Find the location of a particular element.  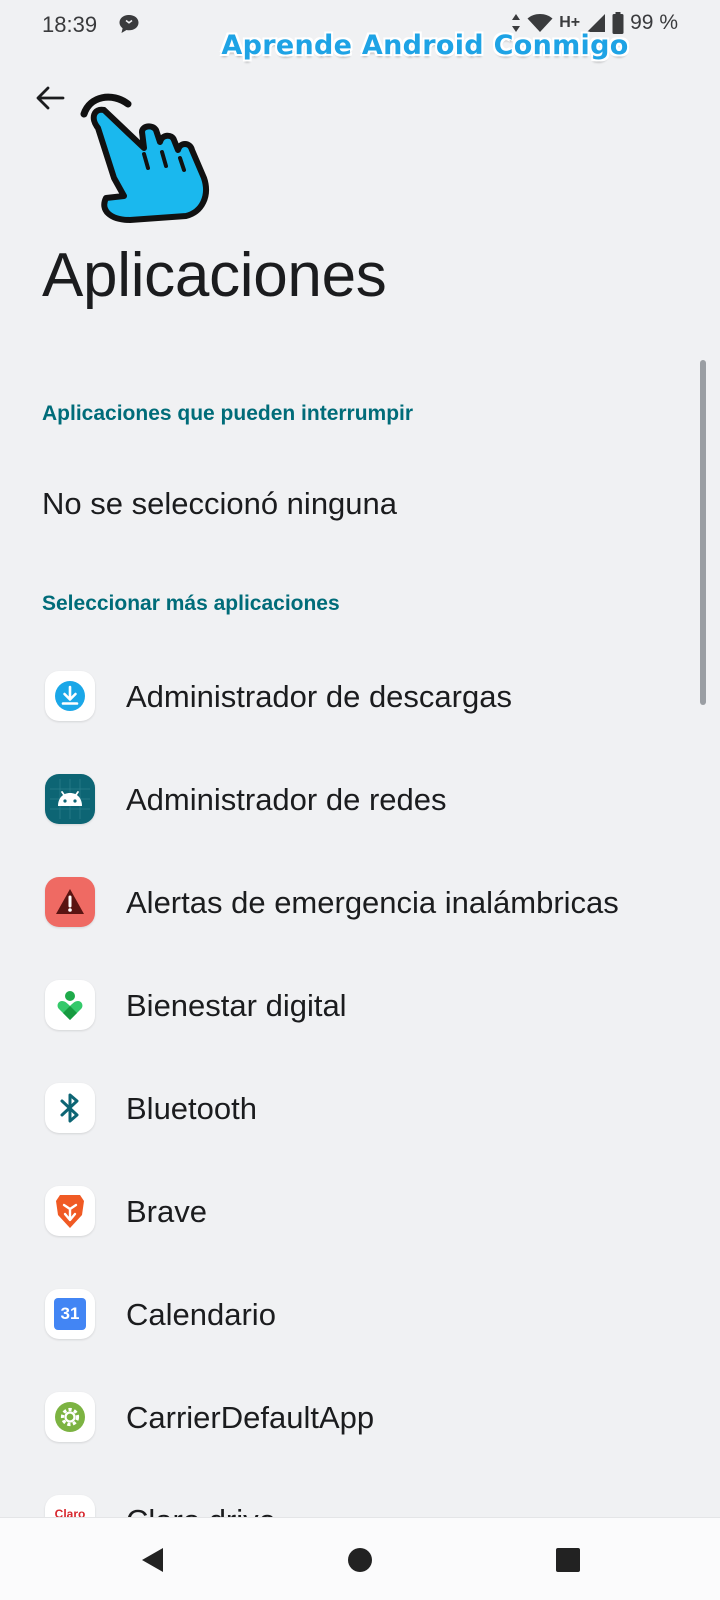

arrow-left-icon is located at coordinates (50, 98).